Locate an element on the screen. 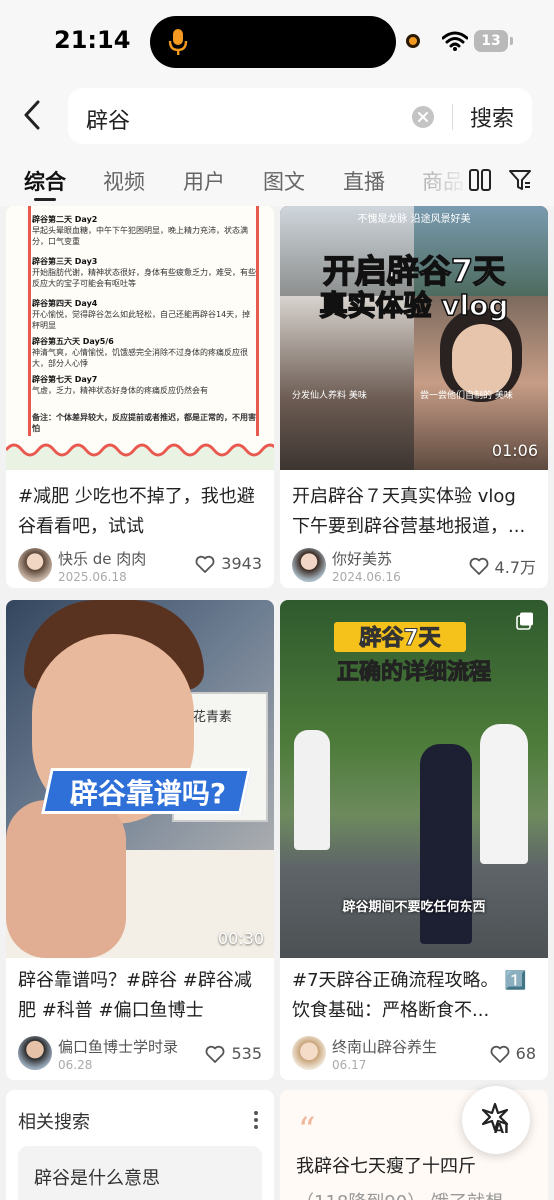 The image size is (554, 1200). doc-day7: 辟谷第七天 Day7 气虚，乏力，精神状态好身体的疼痛反应仍然会有 is located at coordinates (120, 385).